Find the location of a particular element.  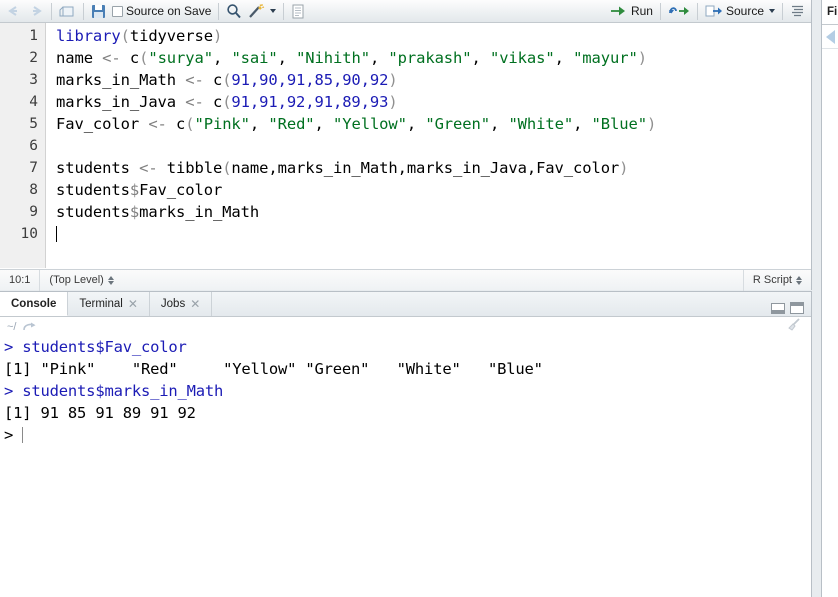

run-arrow-icon is located at coordinates (619, 11).